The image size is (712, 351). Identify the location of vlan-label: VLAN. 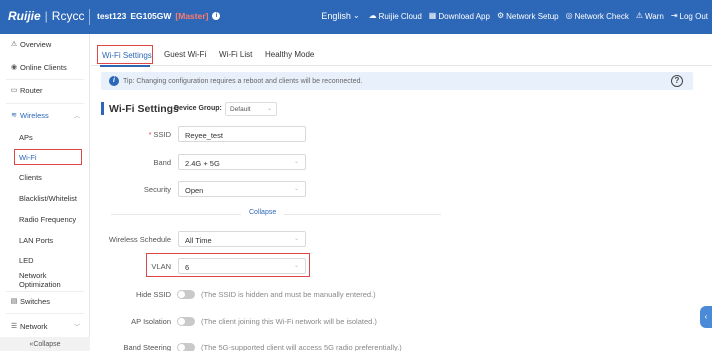
(161, 266).